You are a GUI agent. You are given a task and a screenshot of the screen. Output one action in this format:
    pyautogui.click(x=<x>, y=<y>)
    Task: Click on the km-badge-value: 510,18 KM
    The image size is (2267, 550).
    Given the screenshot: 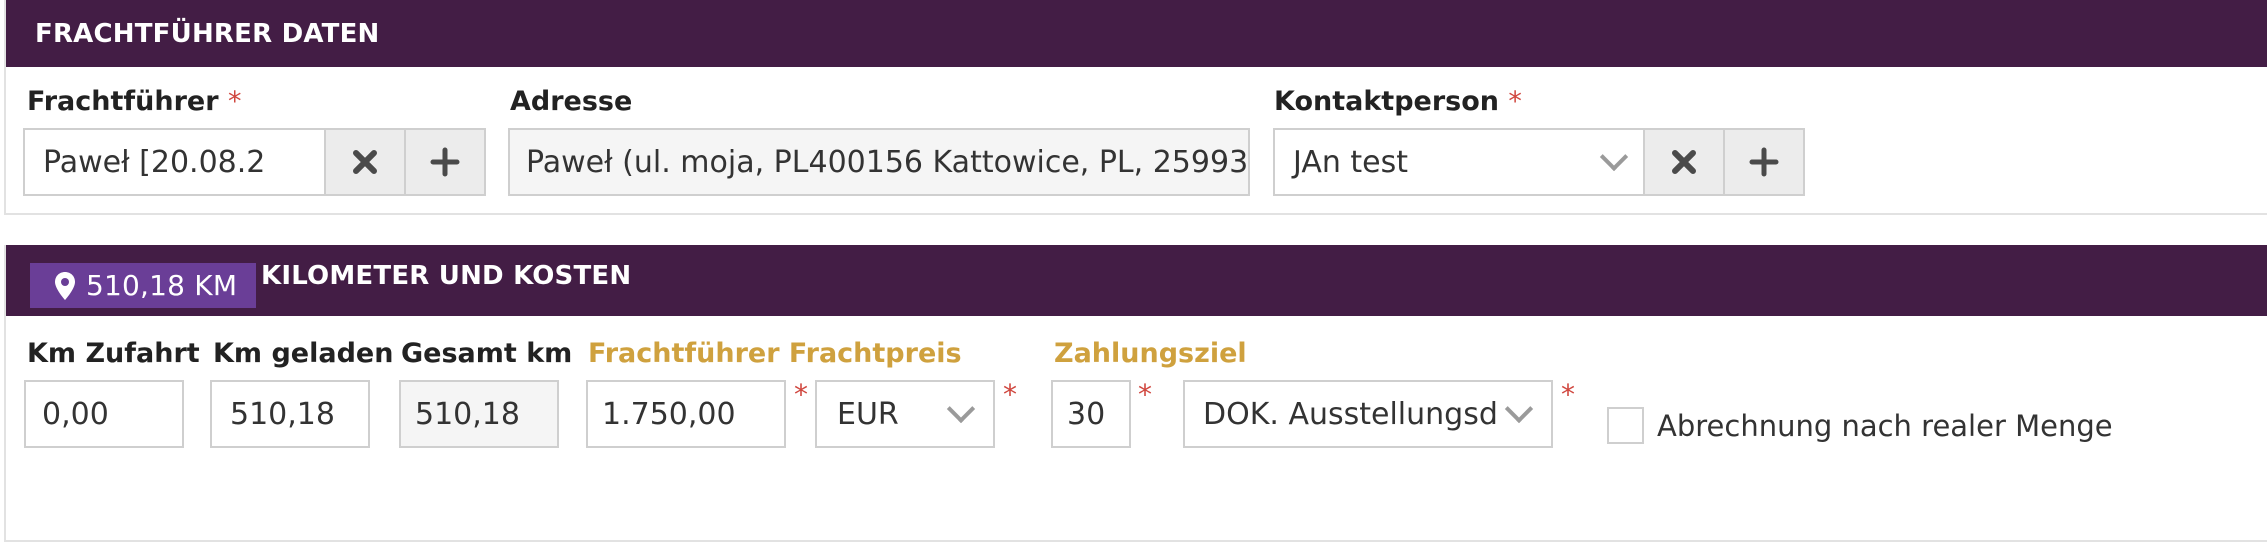 What is the action you would take?
    pyautogui.click(x=162, y=285)
    